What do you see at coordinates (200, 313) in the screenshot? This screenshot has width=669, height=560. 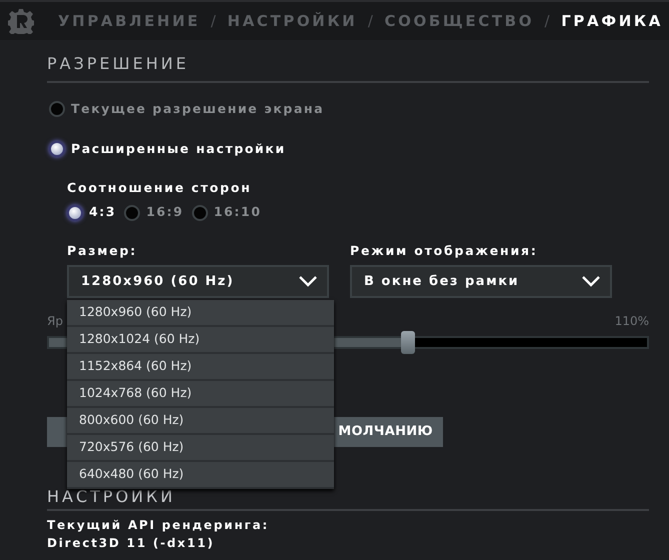 I see `dropdown-item: 1280x960 (60 Hz)` at bounding box center [200, 313].